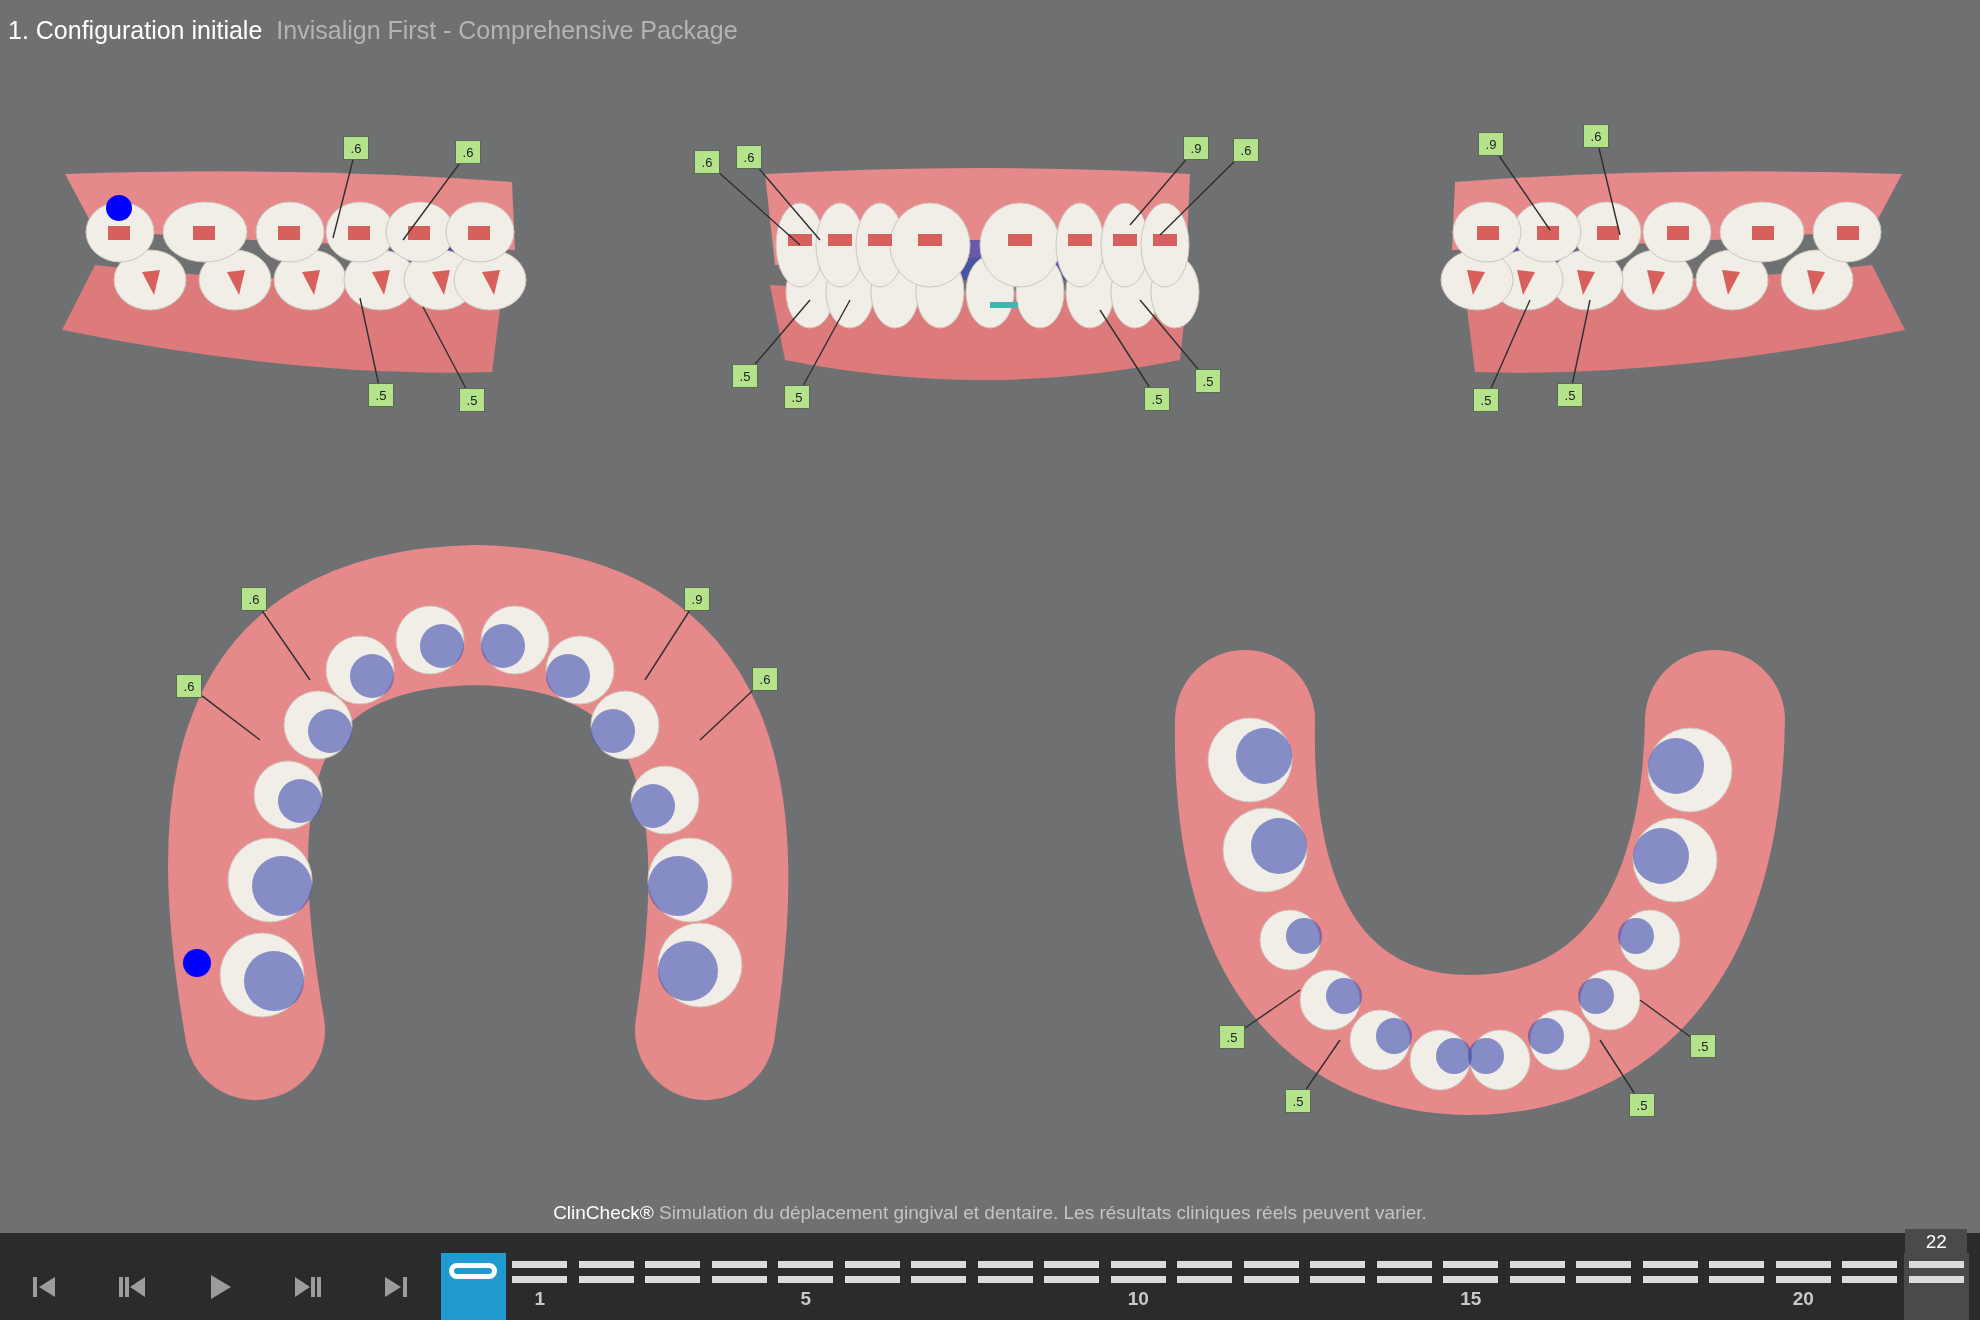  What do you see at coordinates (805, 1286) in the screenshot?
I see `stage-button: 5` at bounding box center [805, 1286].